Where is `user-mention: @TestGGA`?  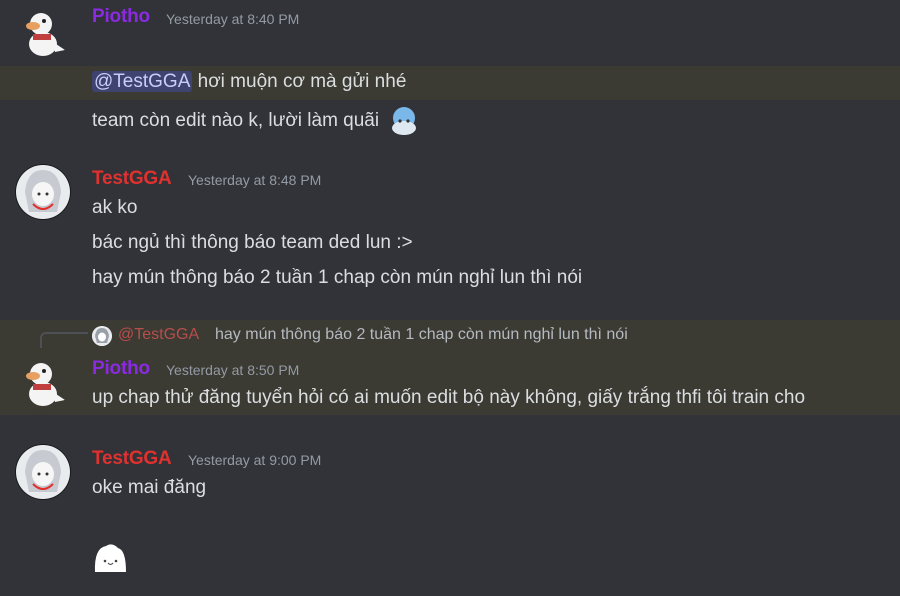
user-mention: @TestGGA is located at coordinates (142, 81).